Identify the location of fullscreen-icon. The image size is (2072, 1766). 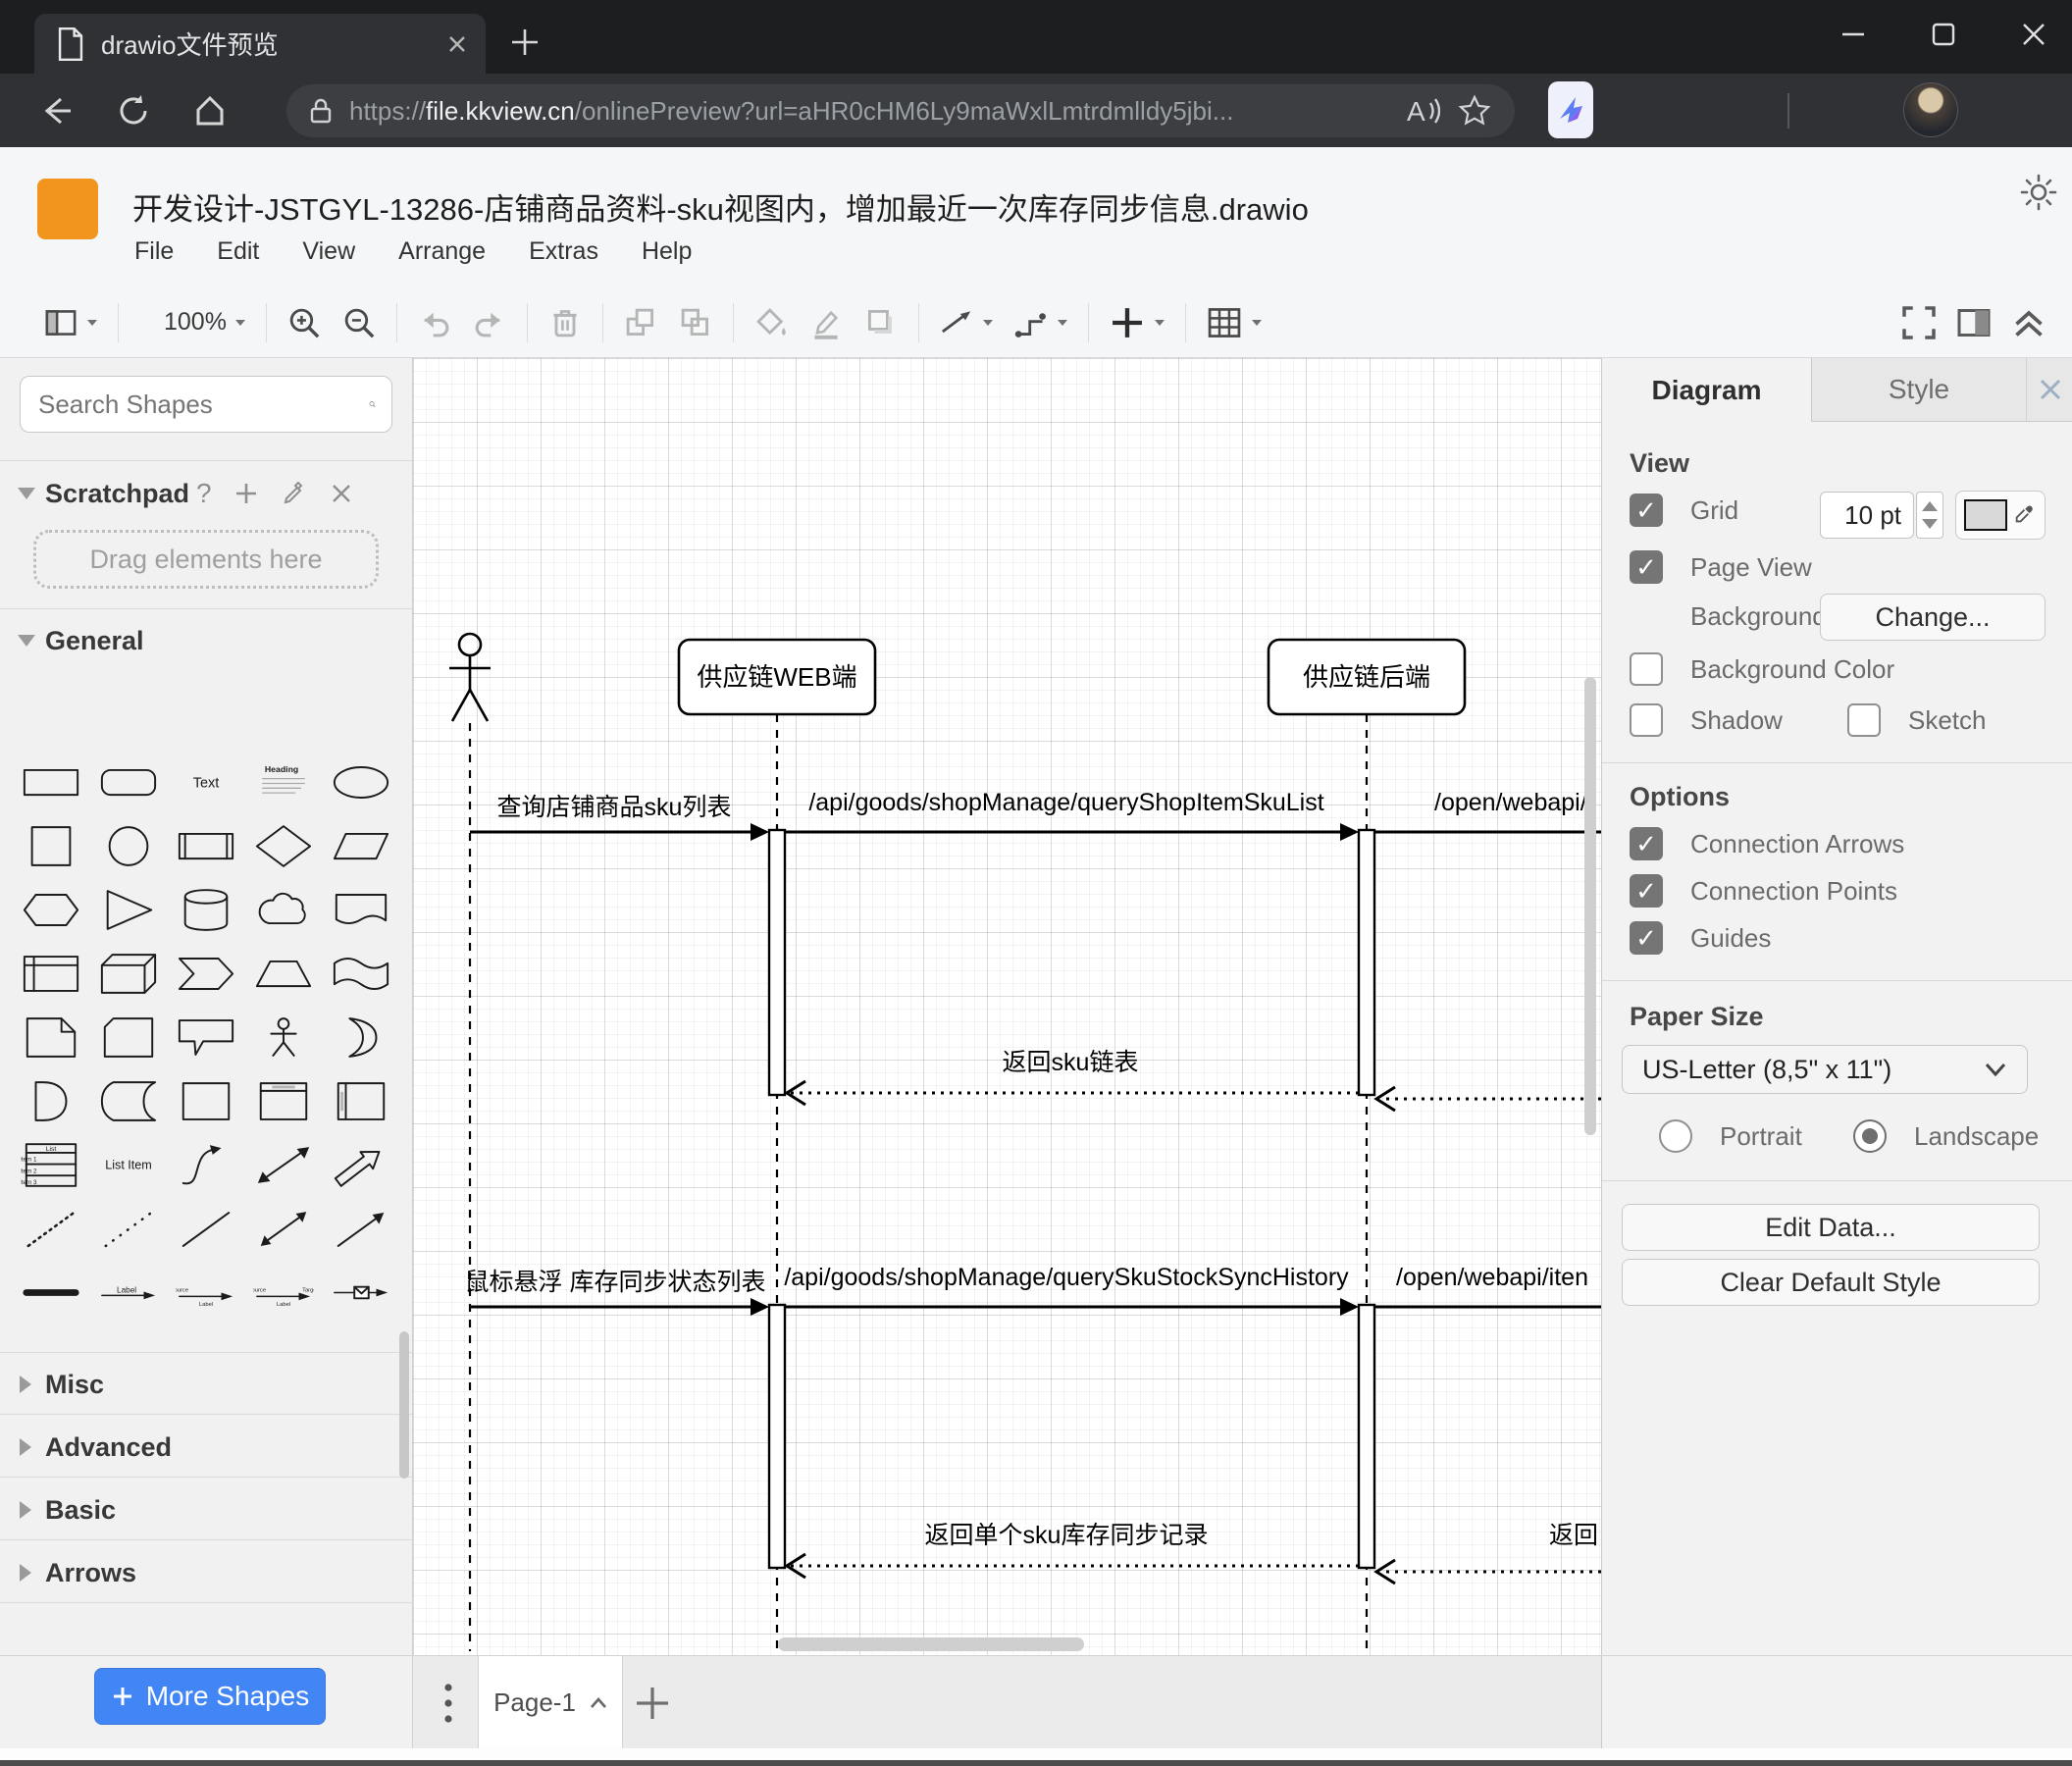
(1919, 322).